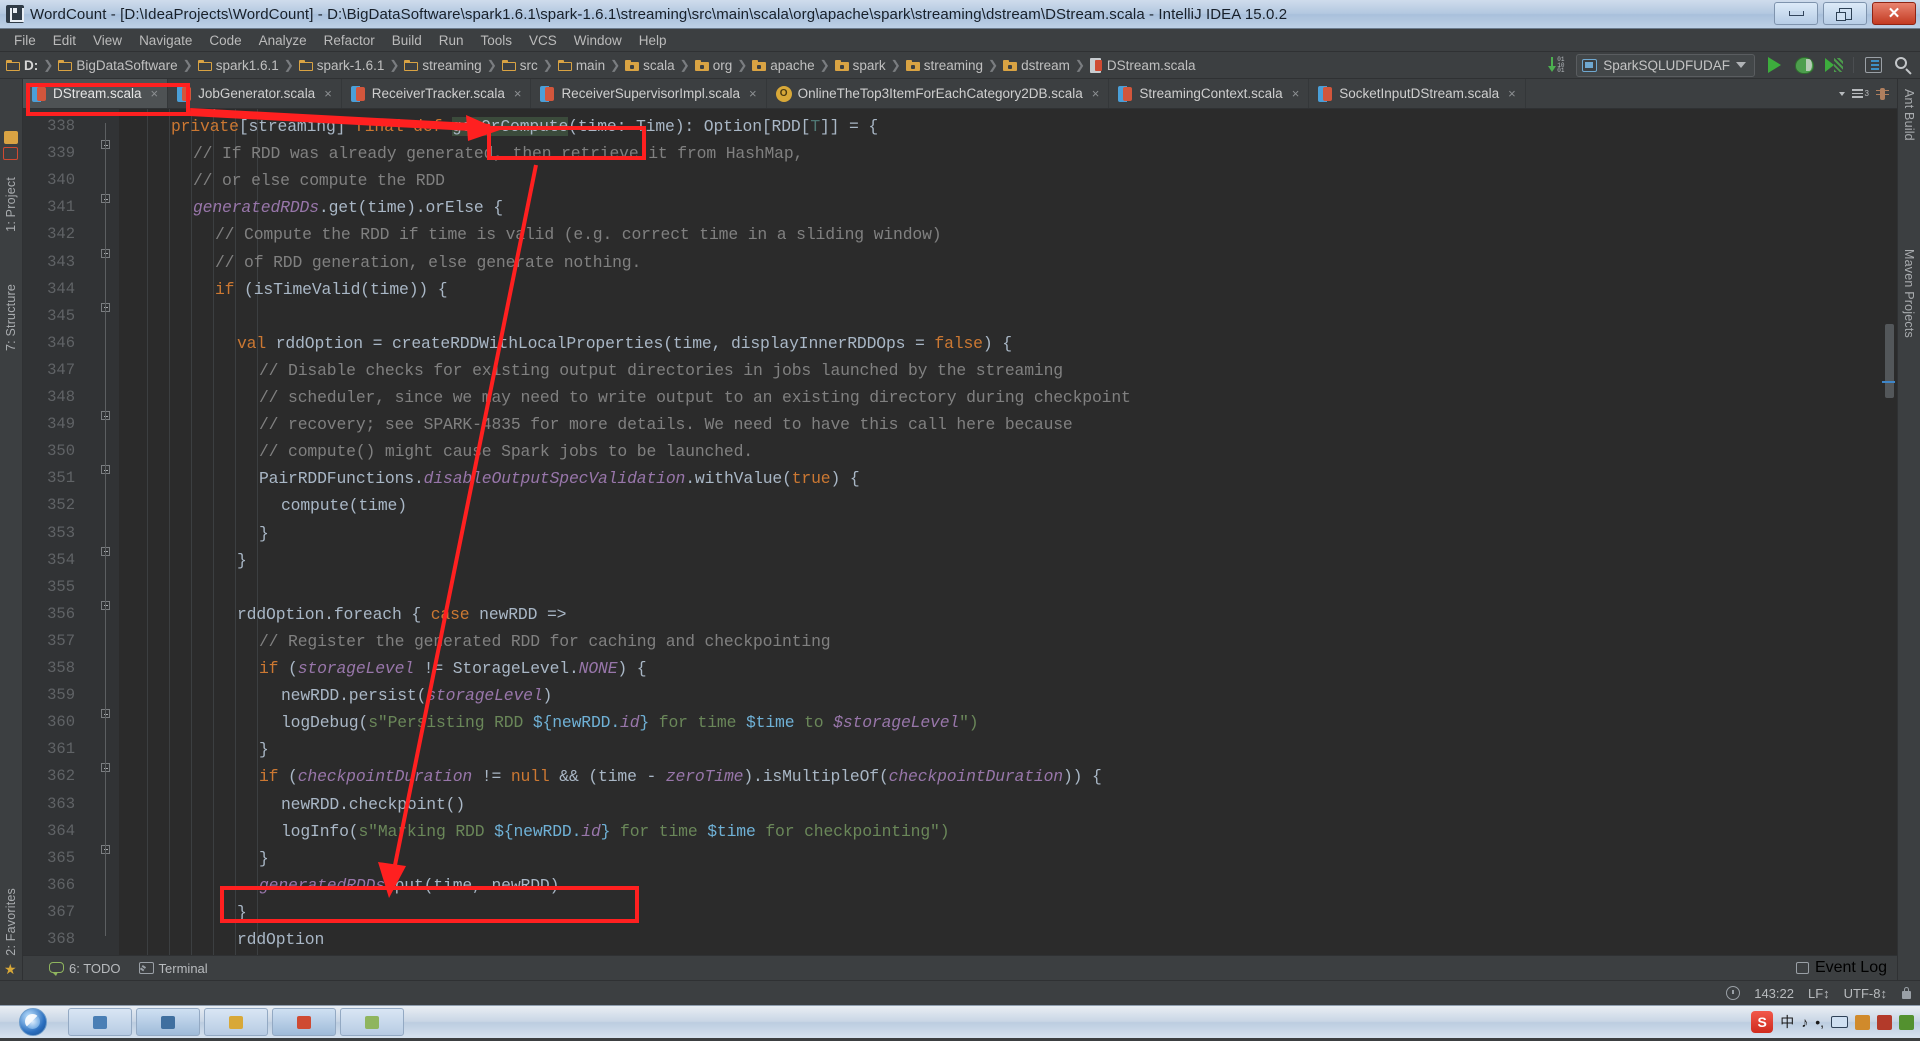 The width and height of the screenshot is (1920, 1041). What do you see at coordinates (387, 668) in the screenshot?
I see `code-line: if (storageLevel != StorageLevel.NONE) {` at bounding box center [387, 668].